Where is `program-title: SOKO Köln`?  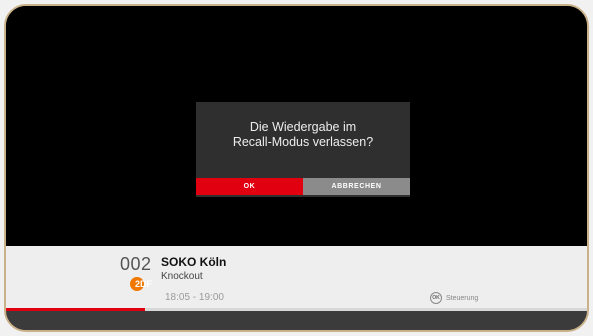 program-title: SOKO Köln is located at coordinates (194, 262).